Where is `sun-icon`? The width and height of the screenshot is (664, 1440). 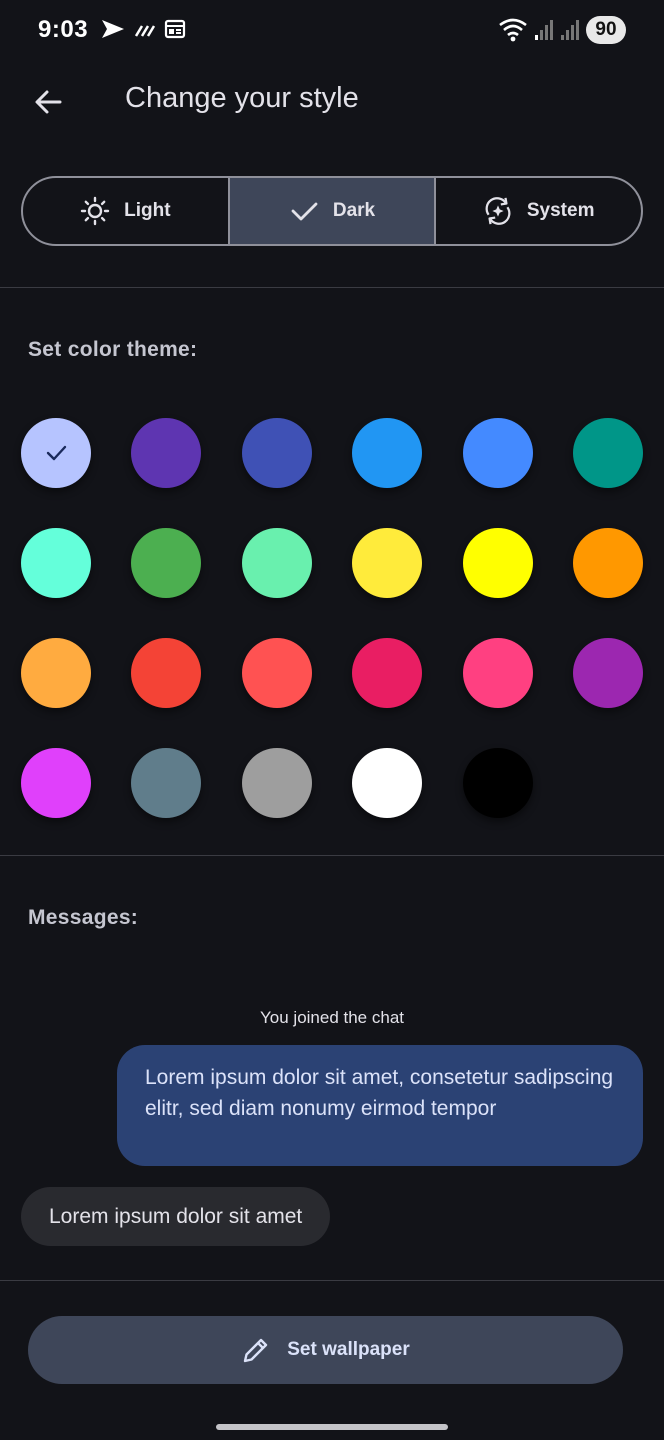 sun-icon is located at coordinates (95, 211).